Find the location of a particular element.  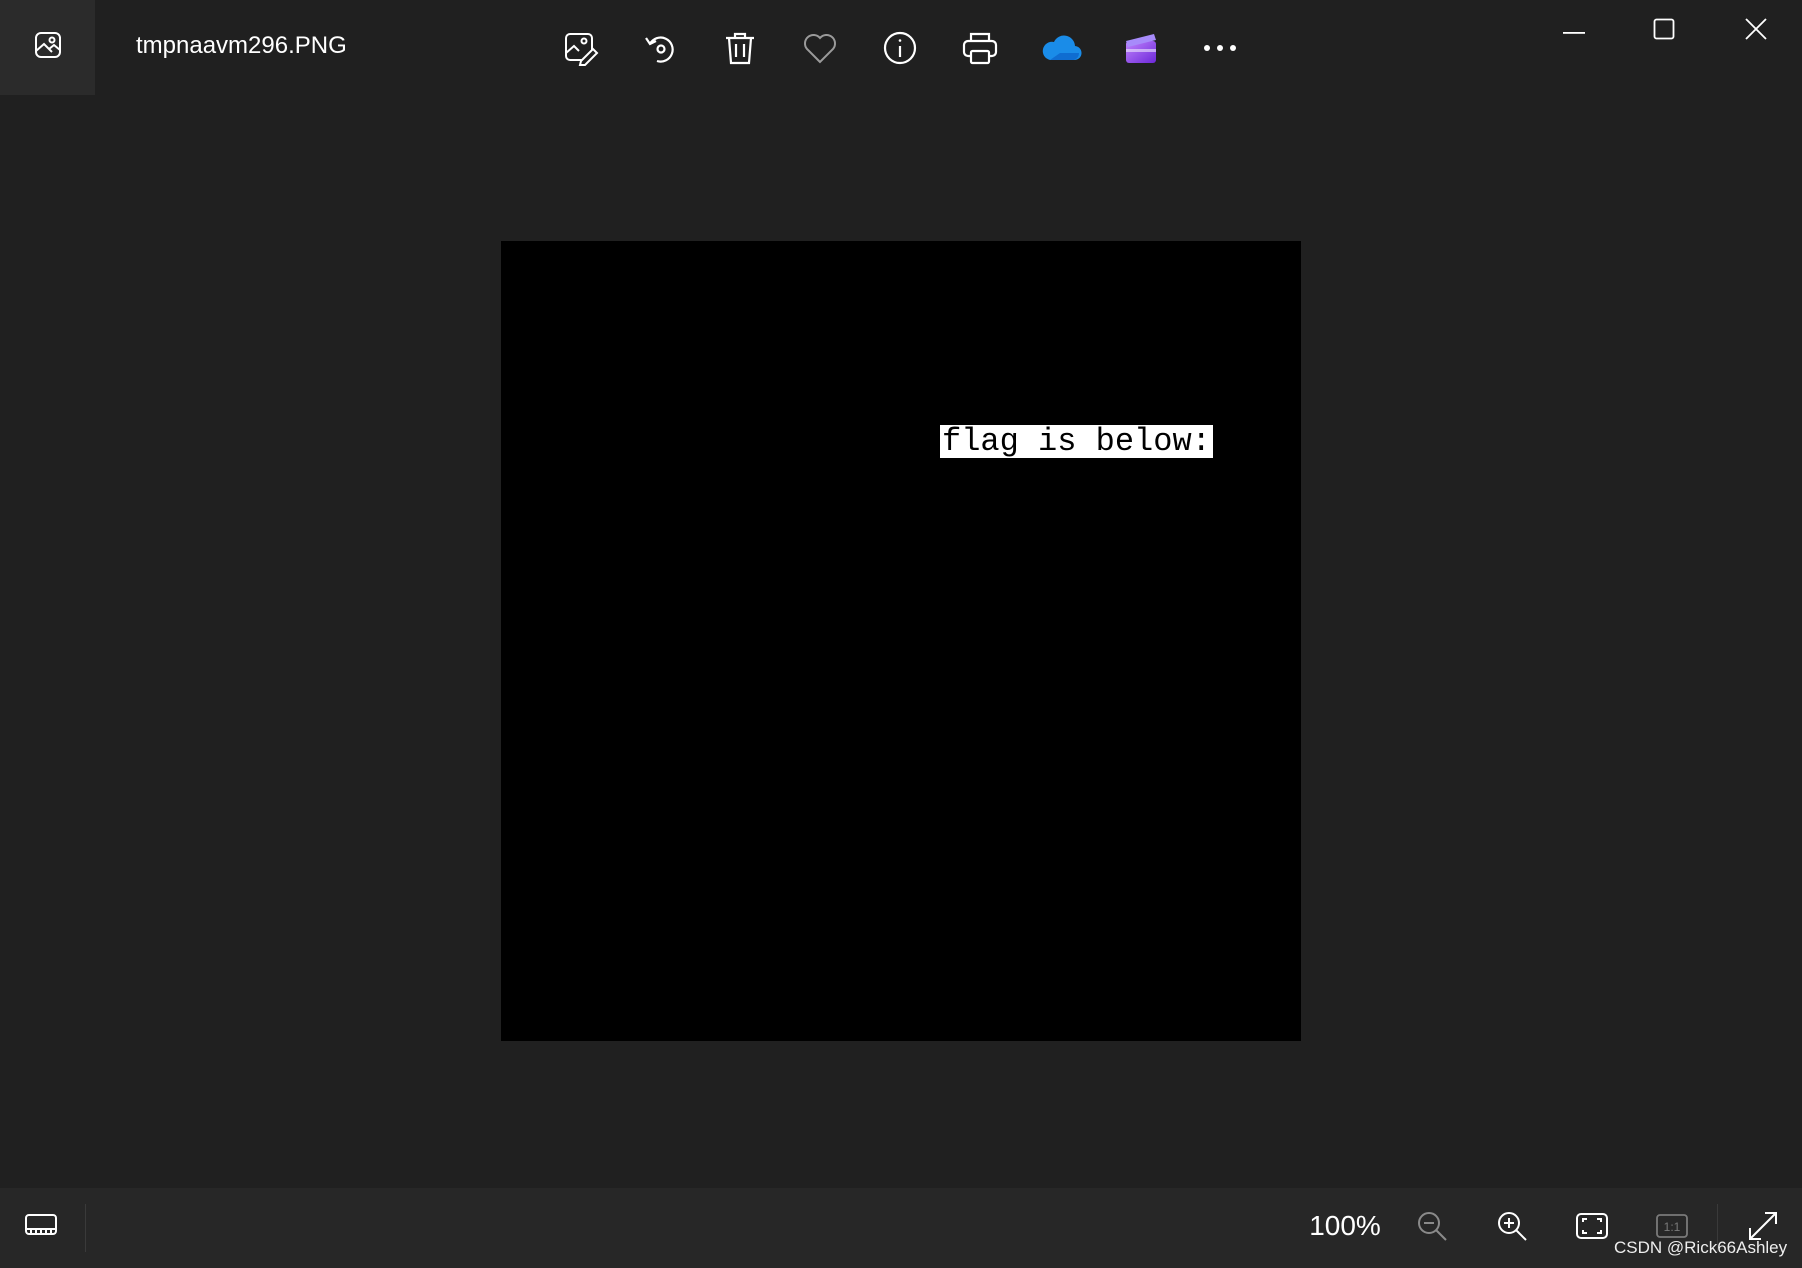

fit-to-window-button is located at coordinates (1592, 1228).